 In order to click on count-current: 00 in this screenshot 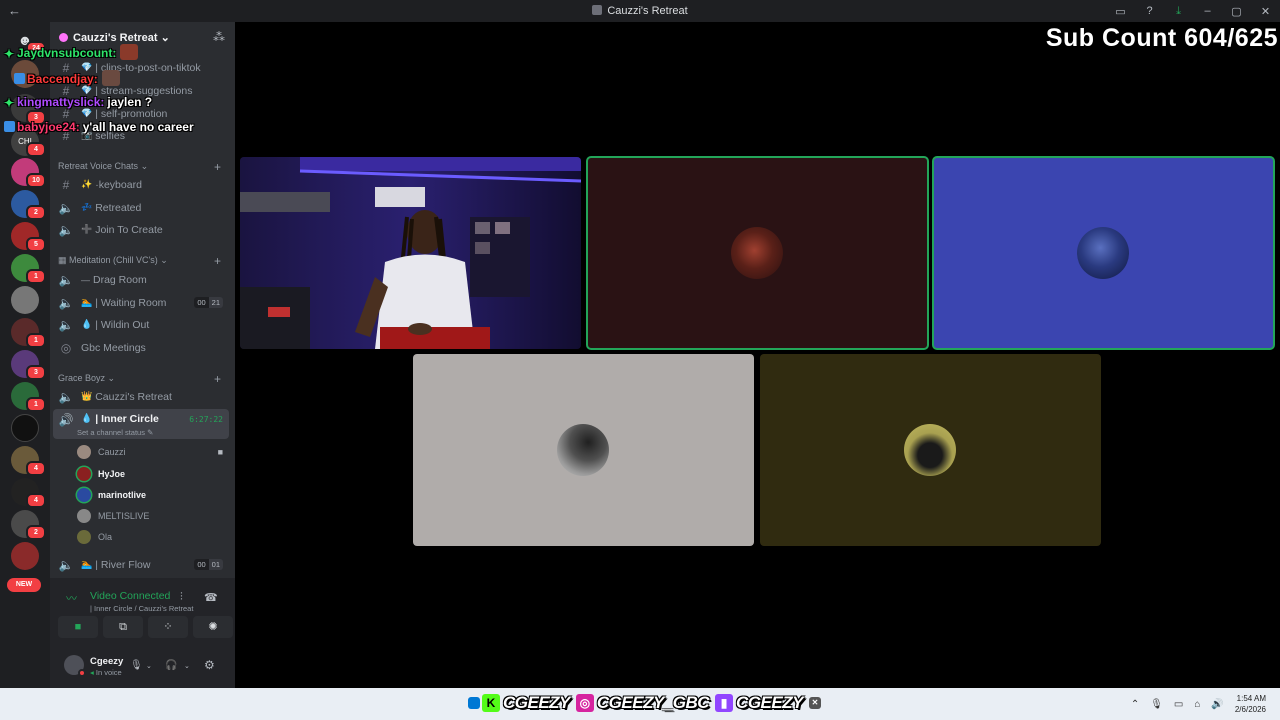, I will do `click(201, 564)`.